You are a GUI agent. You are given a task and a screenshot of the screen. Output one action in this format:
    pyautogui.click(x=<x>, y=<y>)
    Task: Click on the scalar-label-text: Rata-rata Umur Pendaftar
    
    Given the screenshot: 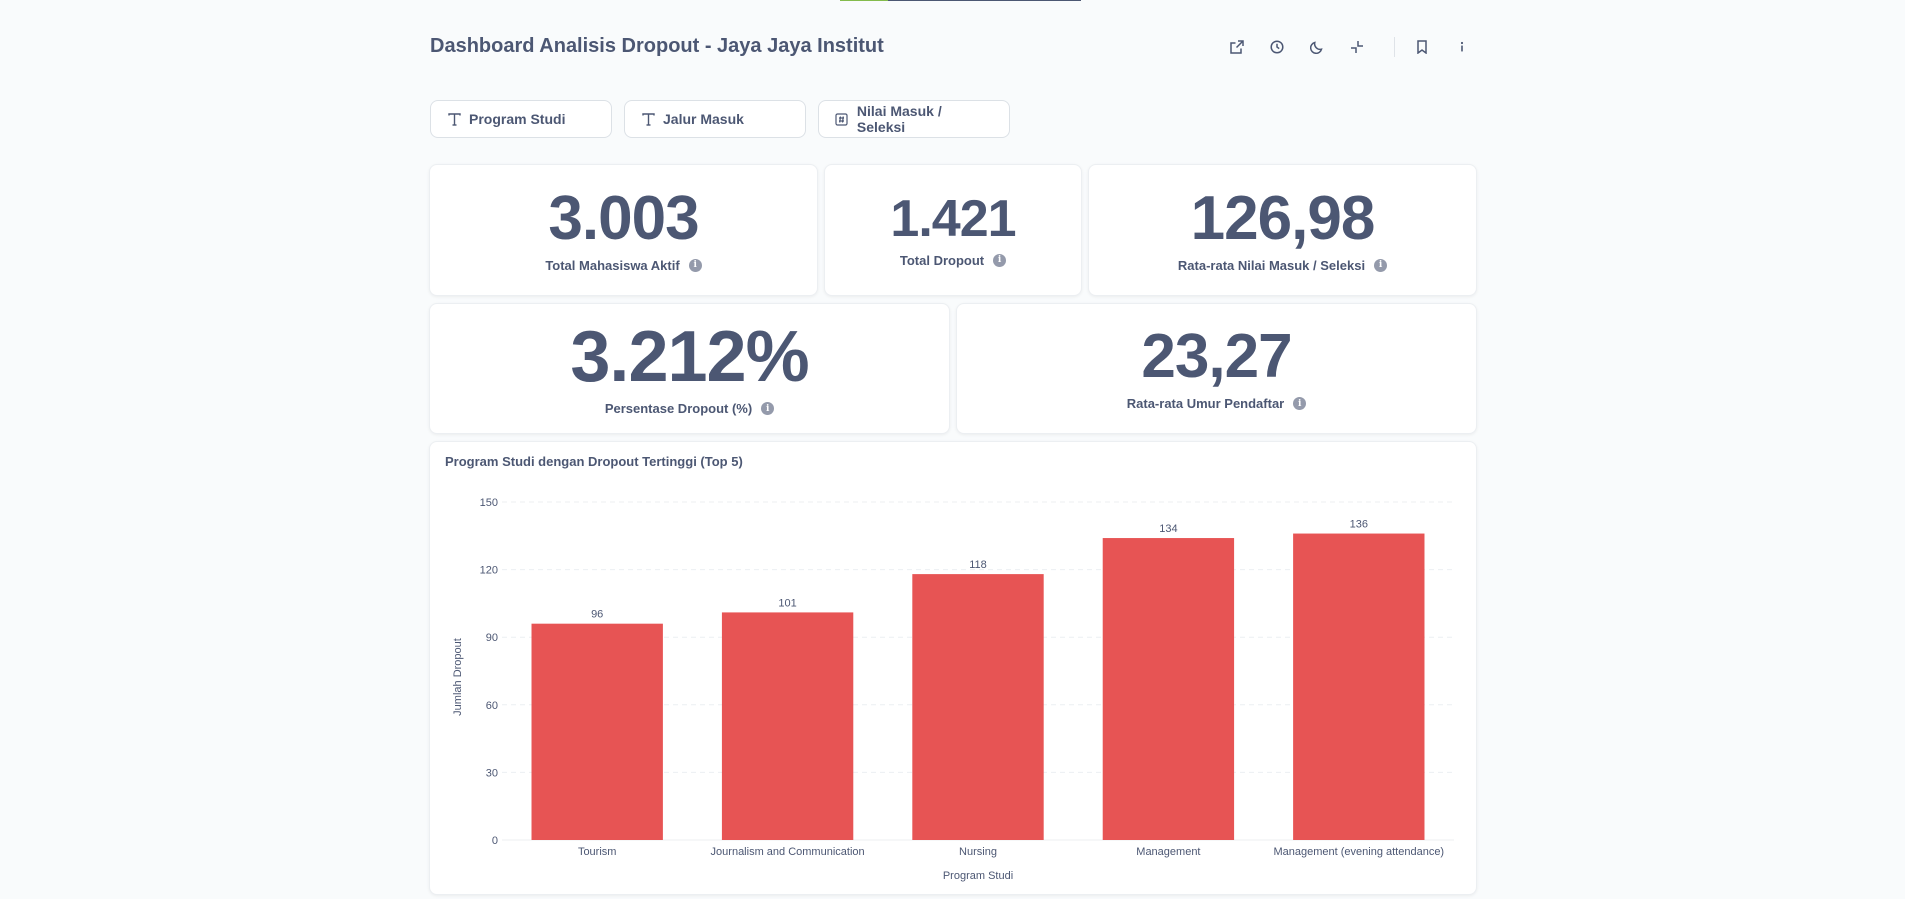 What is the action you would take?
    pyautogui.click(x=1205, y=403)
    